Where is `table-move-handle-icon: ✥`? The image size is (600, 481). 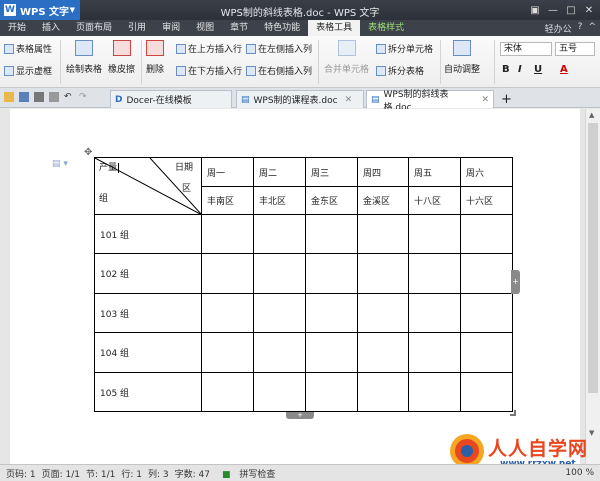 table-move-handle-icon: ✥ is located at coordinates (88, 152).